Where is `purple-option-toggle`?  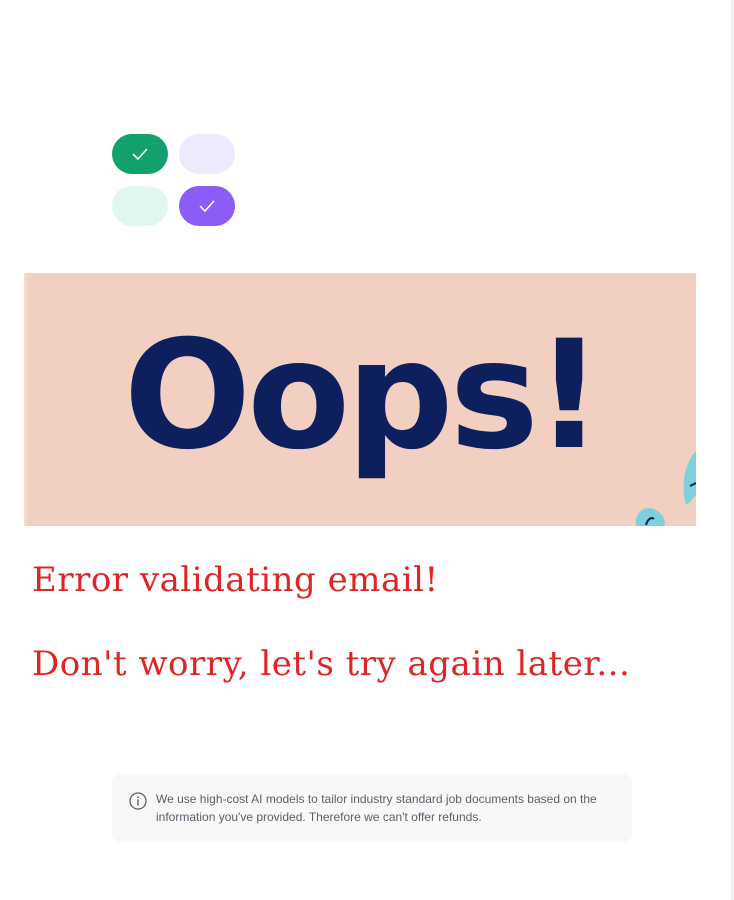 purple-option-toggle is located at coordinates (207, 206).